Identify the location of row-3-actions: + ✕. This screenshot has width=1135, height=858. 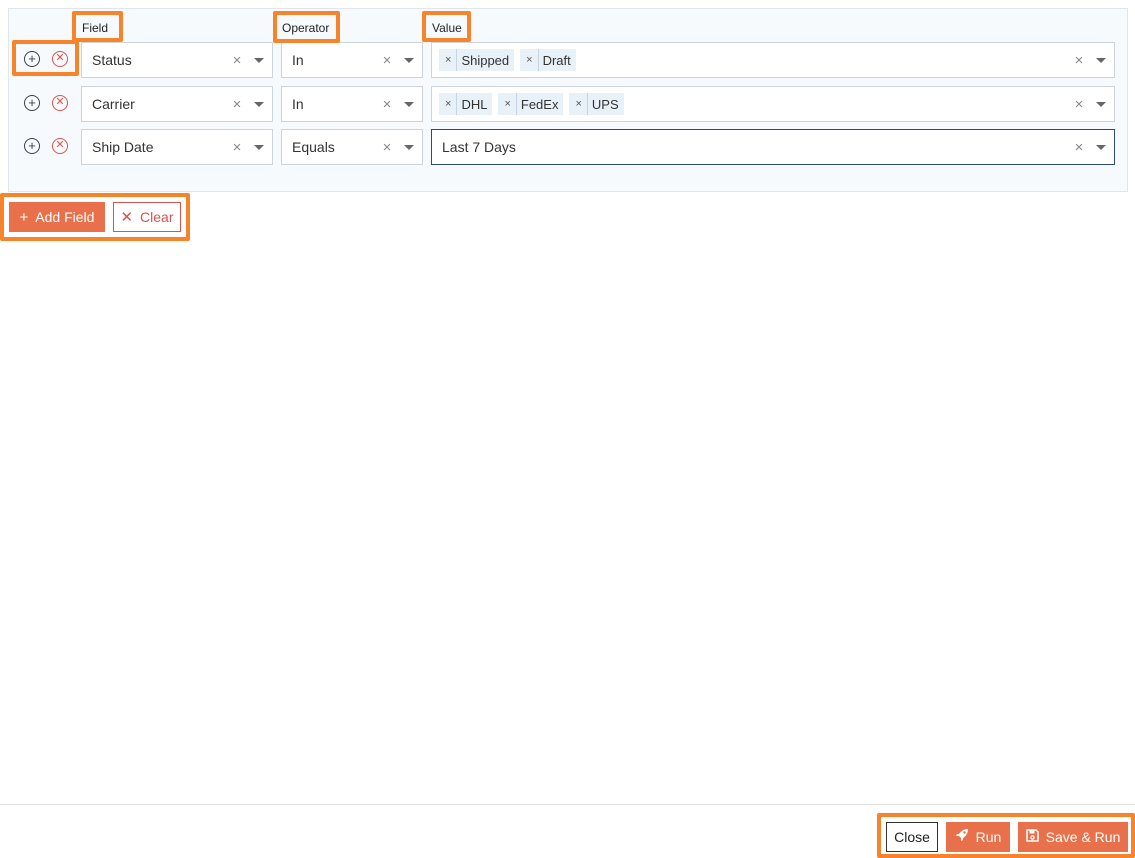
(42, 146).